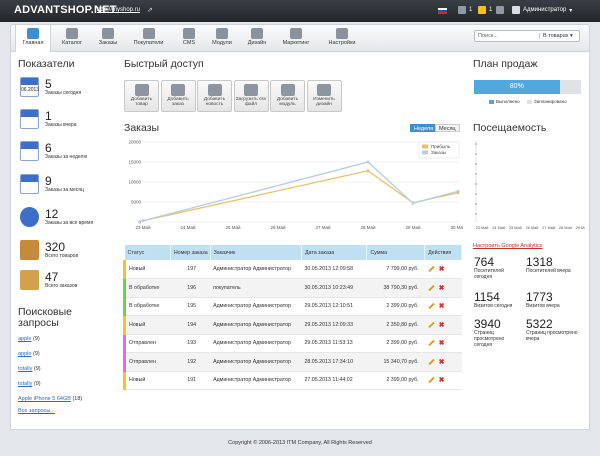 The image size is (600, 456). What do you see at coordinates (368, 227) in the screenshot?
I see `x-tick-label: 28 Май` at bounding box center [368, 227].